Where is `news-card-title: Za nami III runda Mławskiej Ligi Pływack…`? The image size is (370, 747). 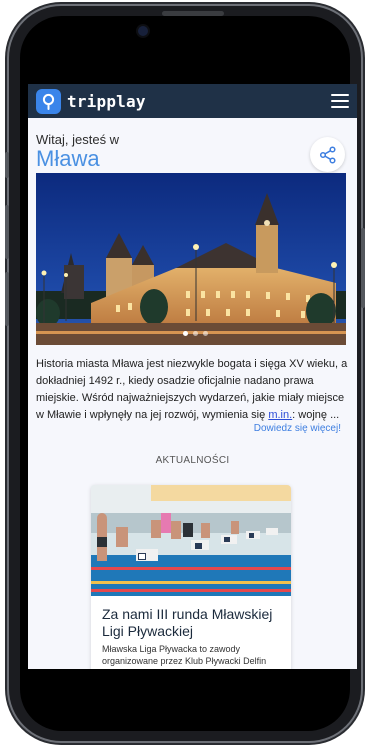 news-card-title: Za nami III runda Mławskiej Ligi Pływack… is located at coordinates (195, 623).